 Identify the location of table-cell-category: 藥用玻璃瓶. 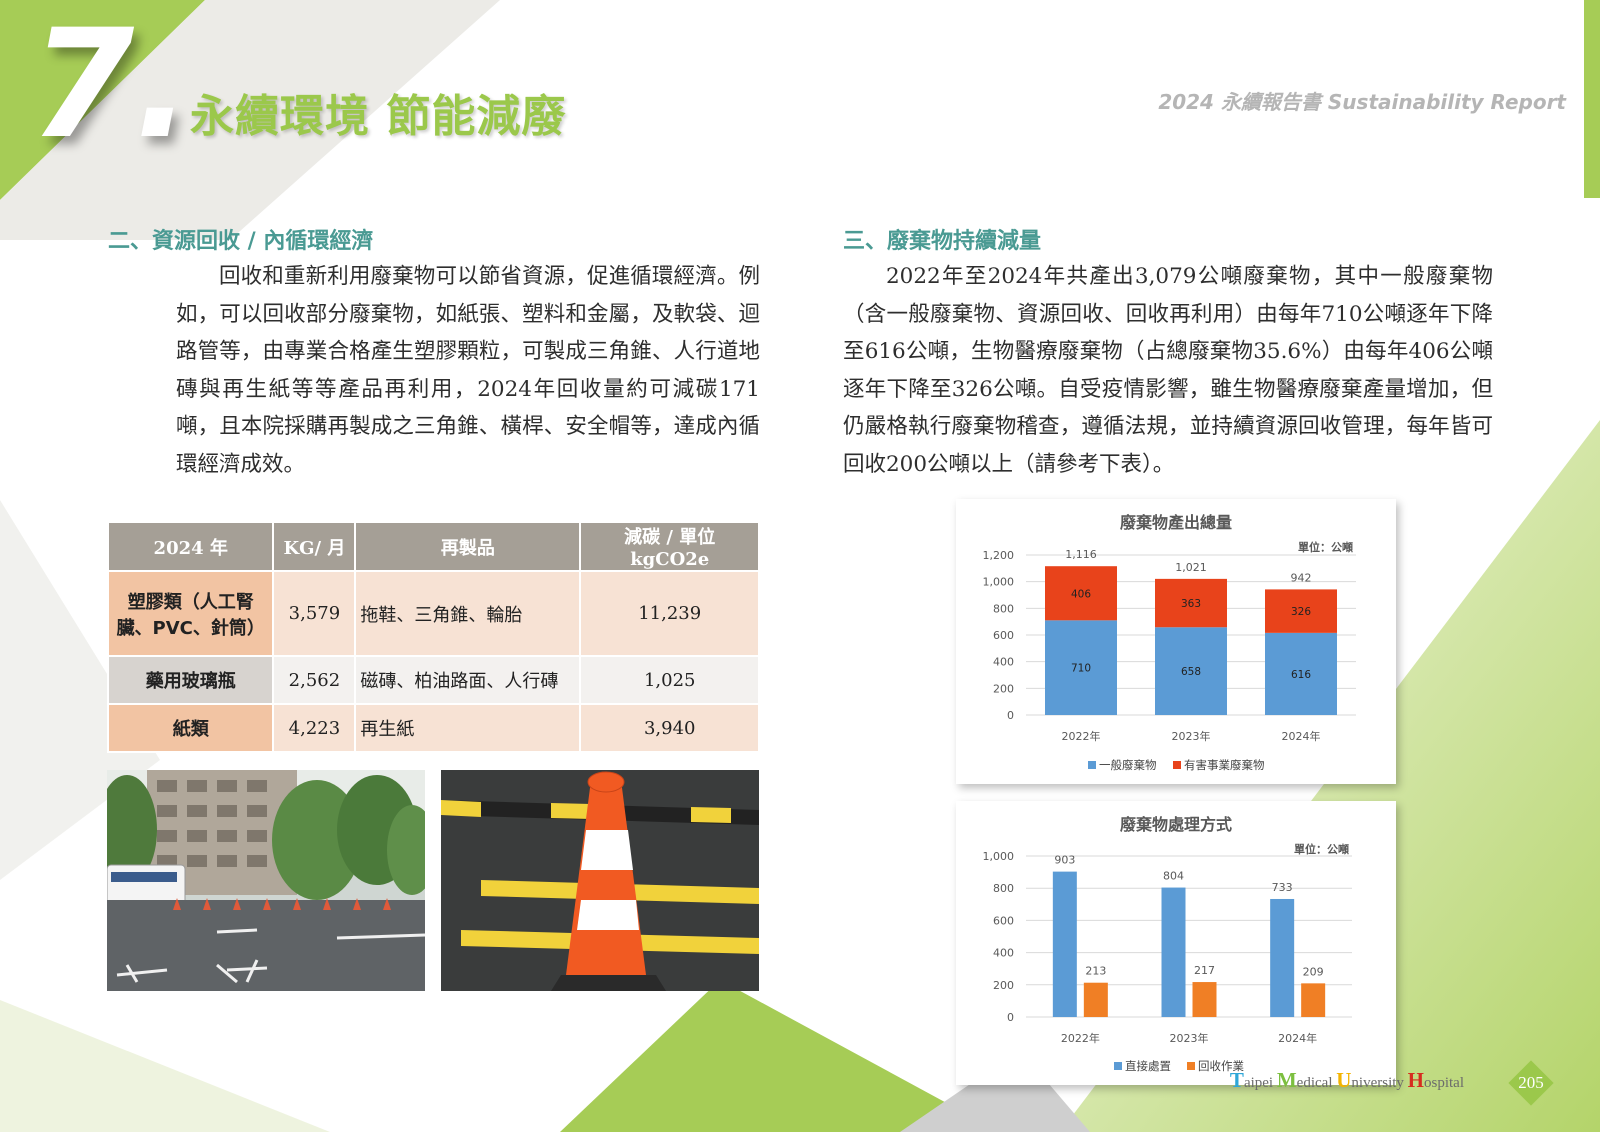
(190, 680).